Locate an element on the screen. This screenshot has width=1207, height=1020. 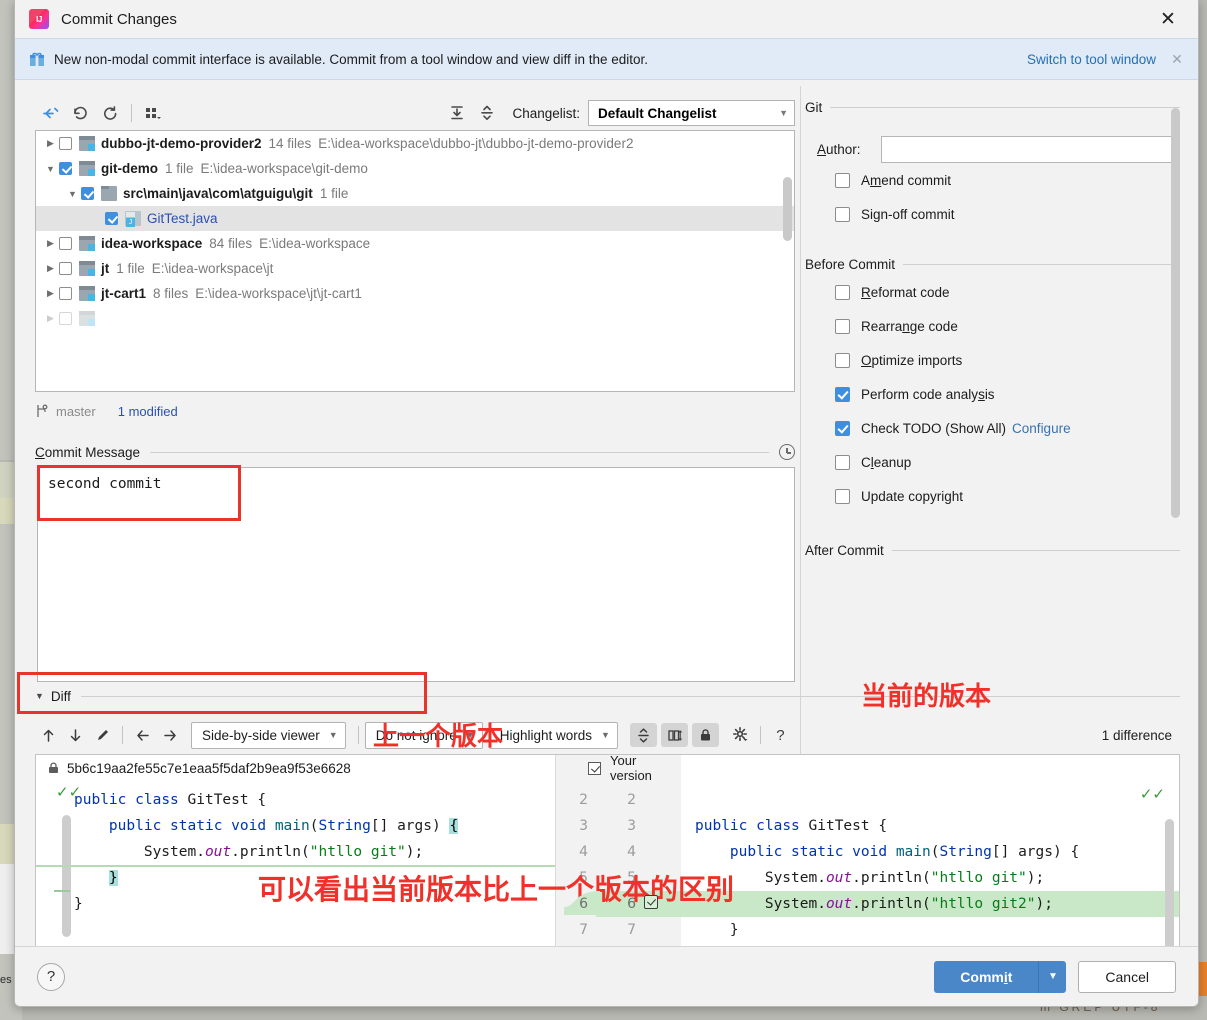
arrow-left-icon is located at coordinates (142, 735).